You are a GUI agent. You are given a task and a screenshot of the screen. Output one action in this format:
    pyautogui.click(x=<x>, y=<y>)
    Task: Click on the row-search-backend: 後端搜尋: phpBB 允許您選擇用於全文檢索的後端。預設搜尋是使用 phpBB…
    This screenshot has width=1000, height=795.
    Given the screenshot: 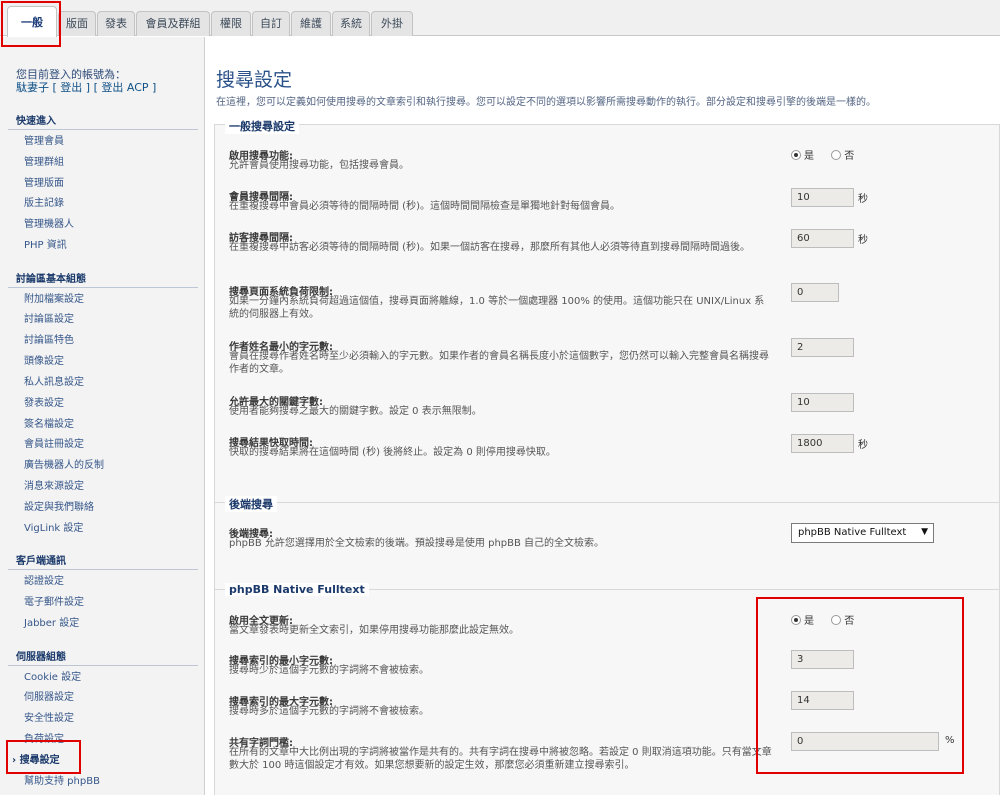 What is the action you would take?
    pyautogui.click(x=610, y=541)
    